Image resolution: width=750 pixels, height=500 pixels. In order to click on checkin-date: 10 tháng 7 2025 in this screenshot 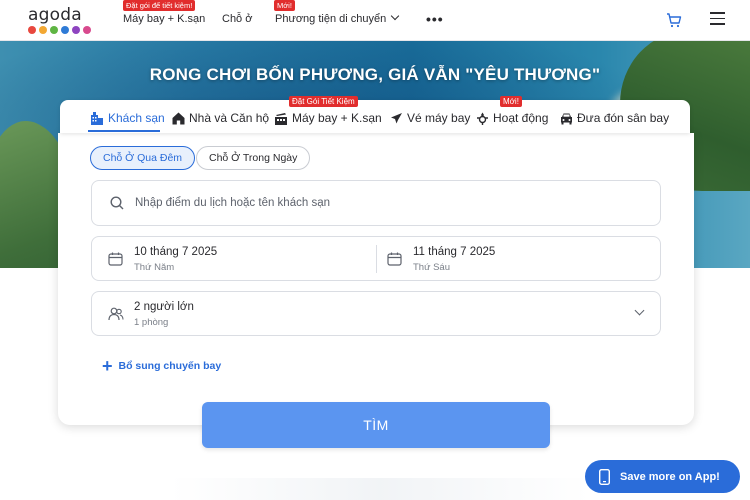, I will do `click(176, 252)`.